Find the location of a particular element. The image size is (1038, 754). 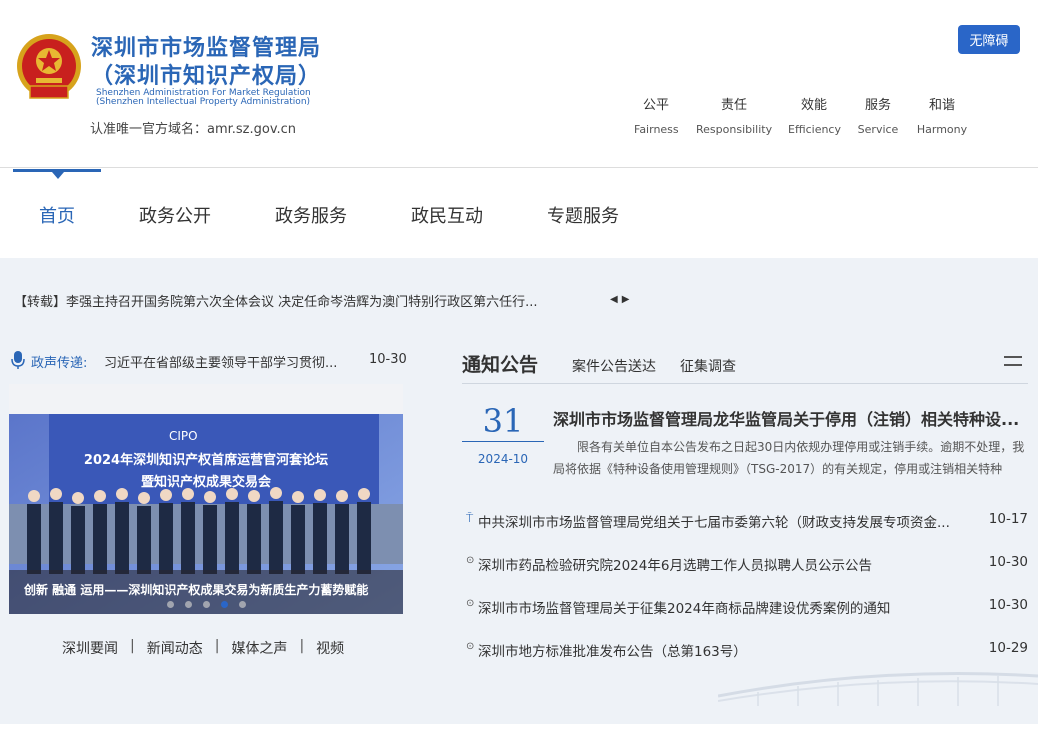

news-category-links: 深圳要闻 | 新闻动态 | 媒体之声 | 视频 is located at coordinates (203, 648).